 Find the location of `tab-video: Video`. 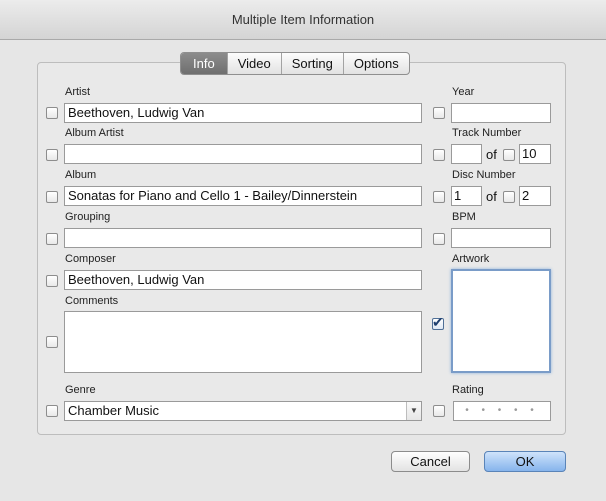

tab-video: Video is located at coordinates (253, 63).